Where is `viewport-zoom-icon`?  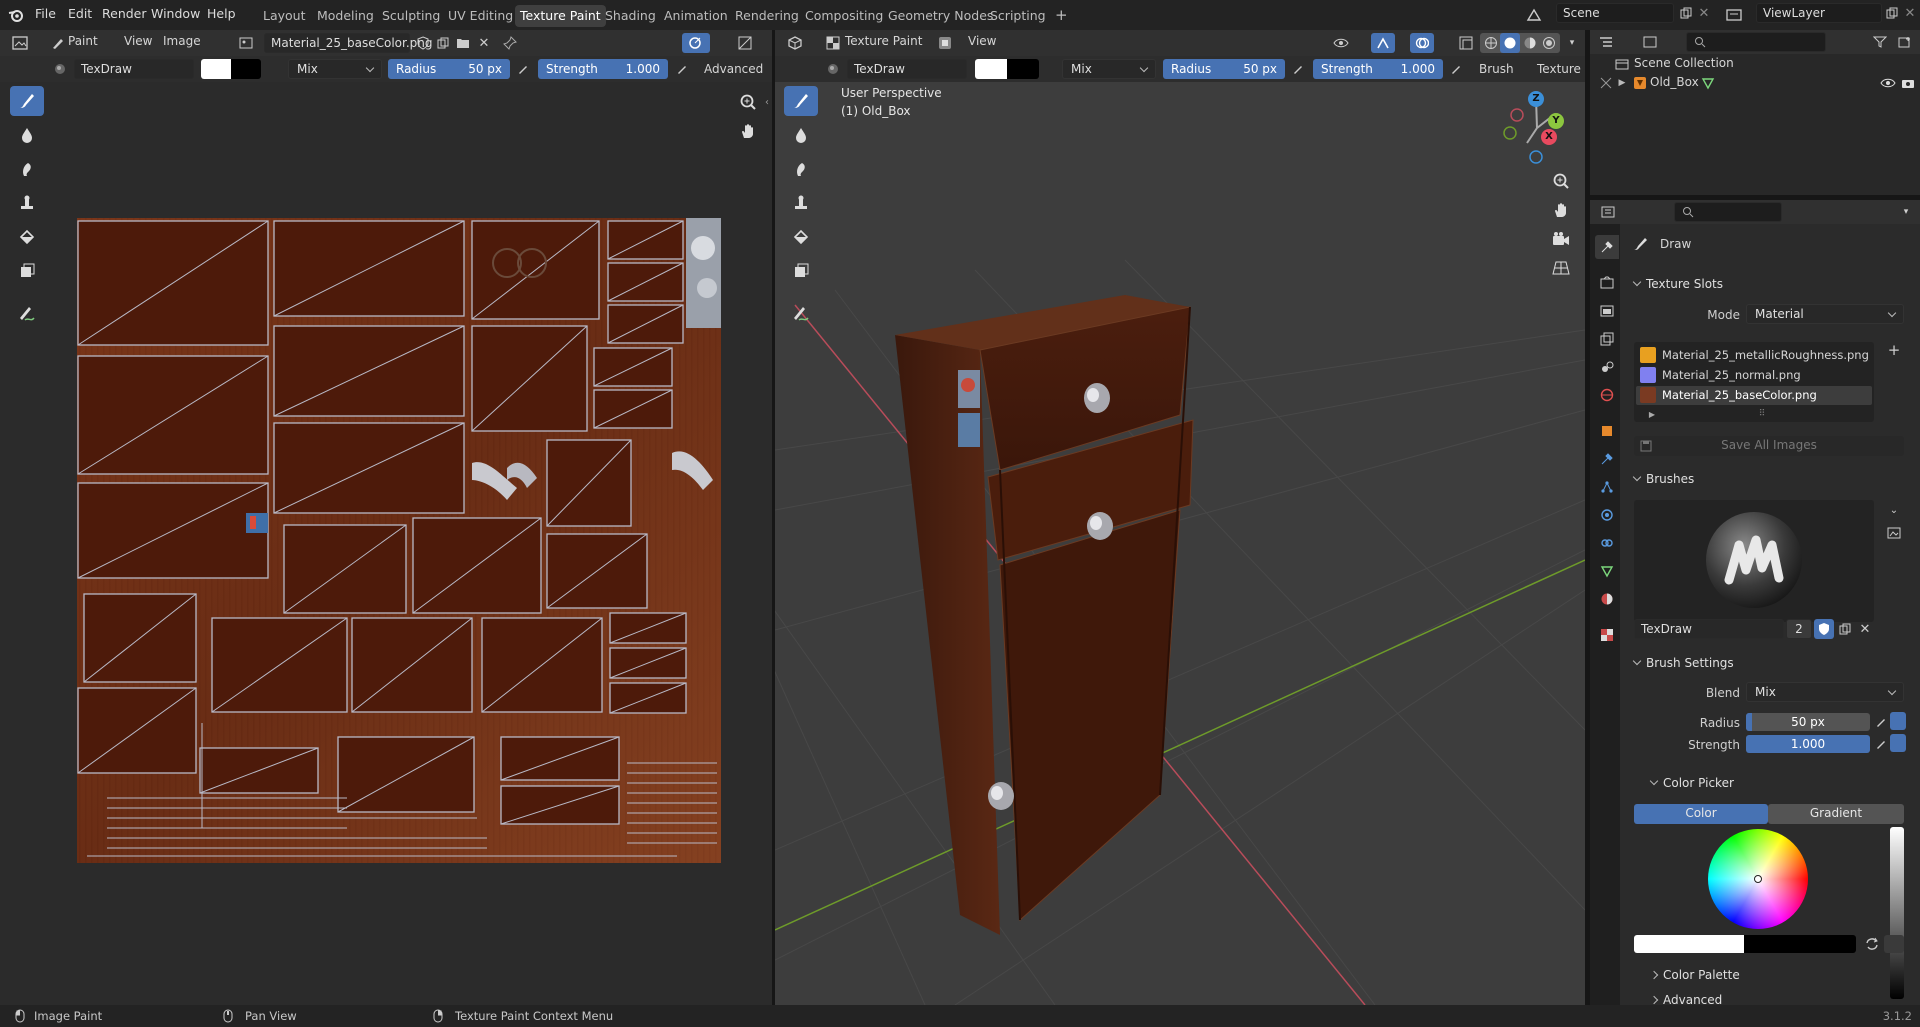 viewport-zoom-icon is located at coordinates (1561, 181).